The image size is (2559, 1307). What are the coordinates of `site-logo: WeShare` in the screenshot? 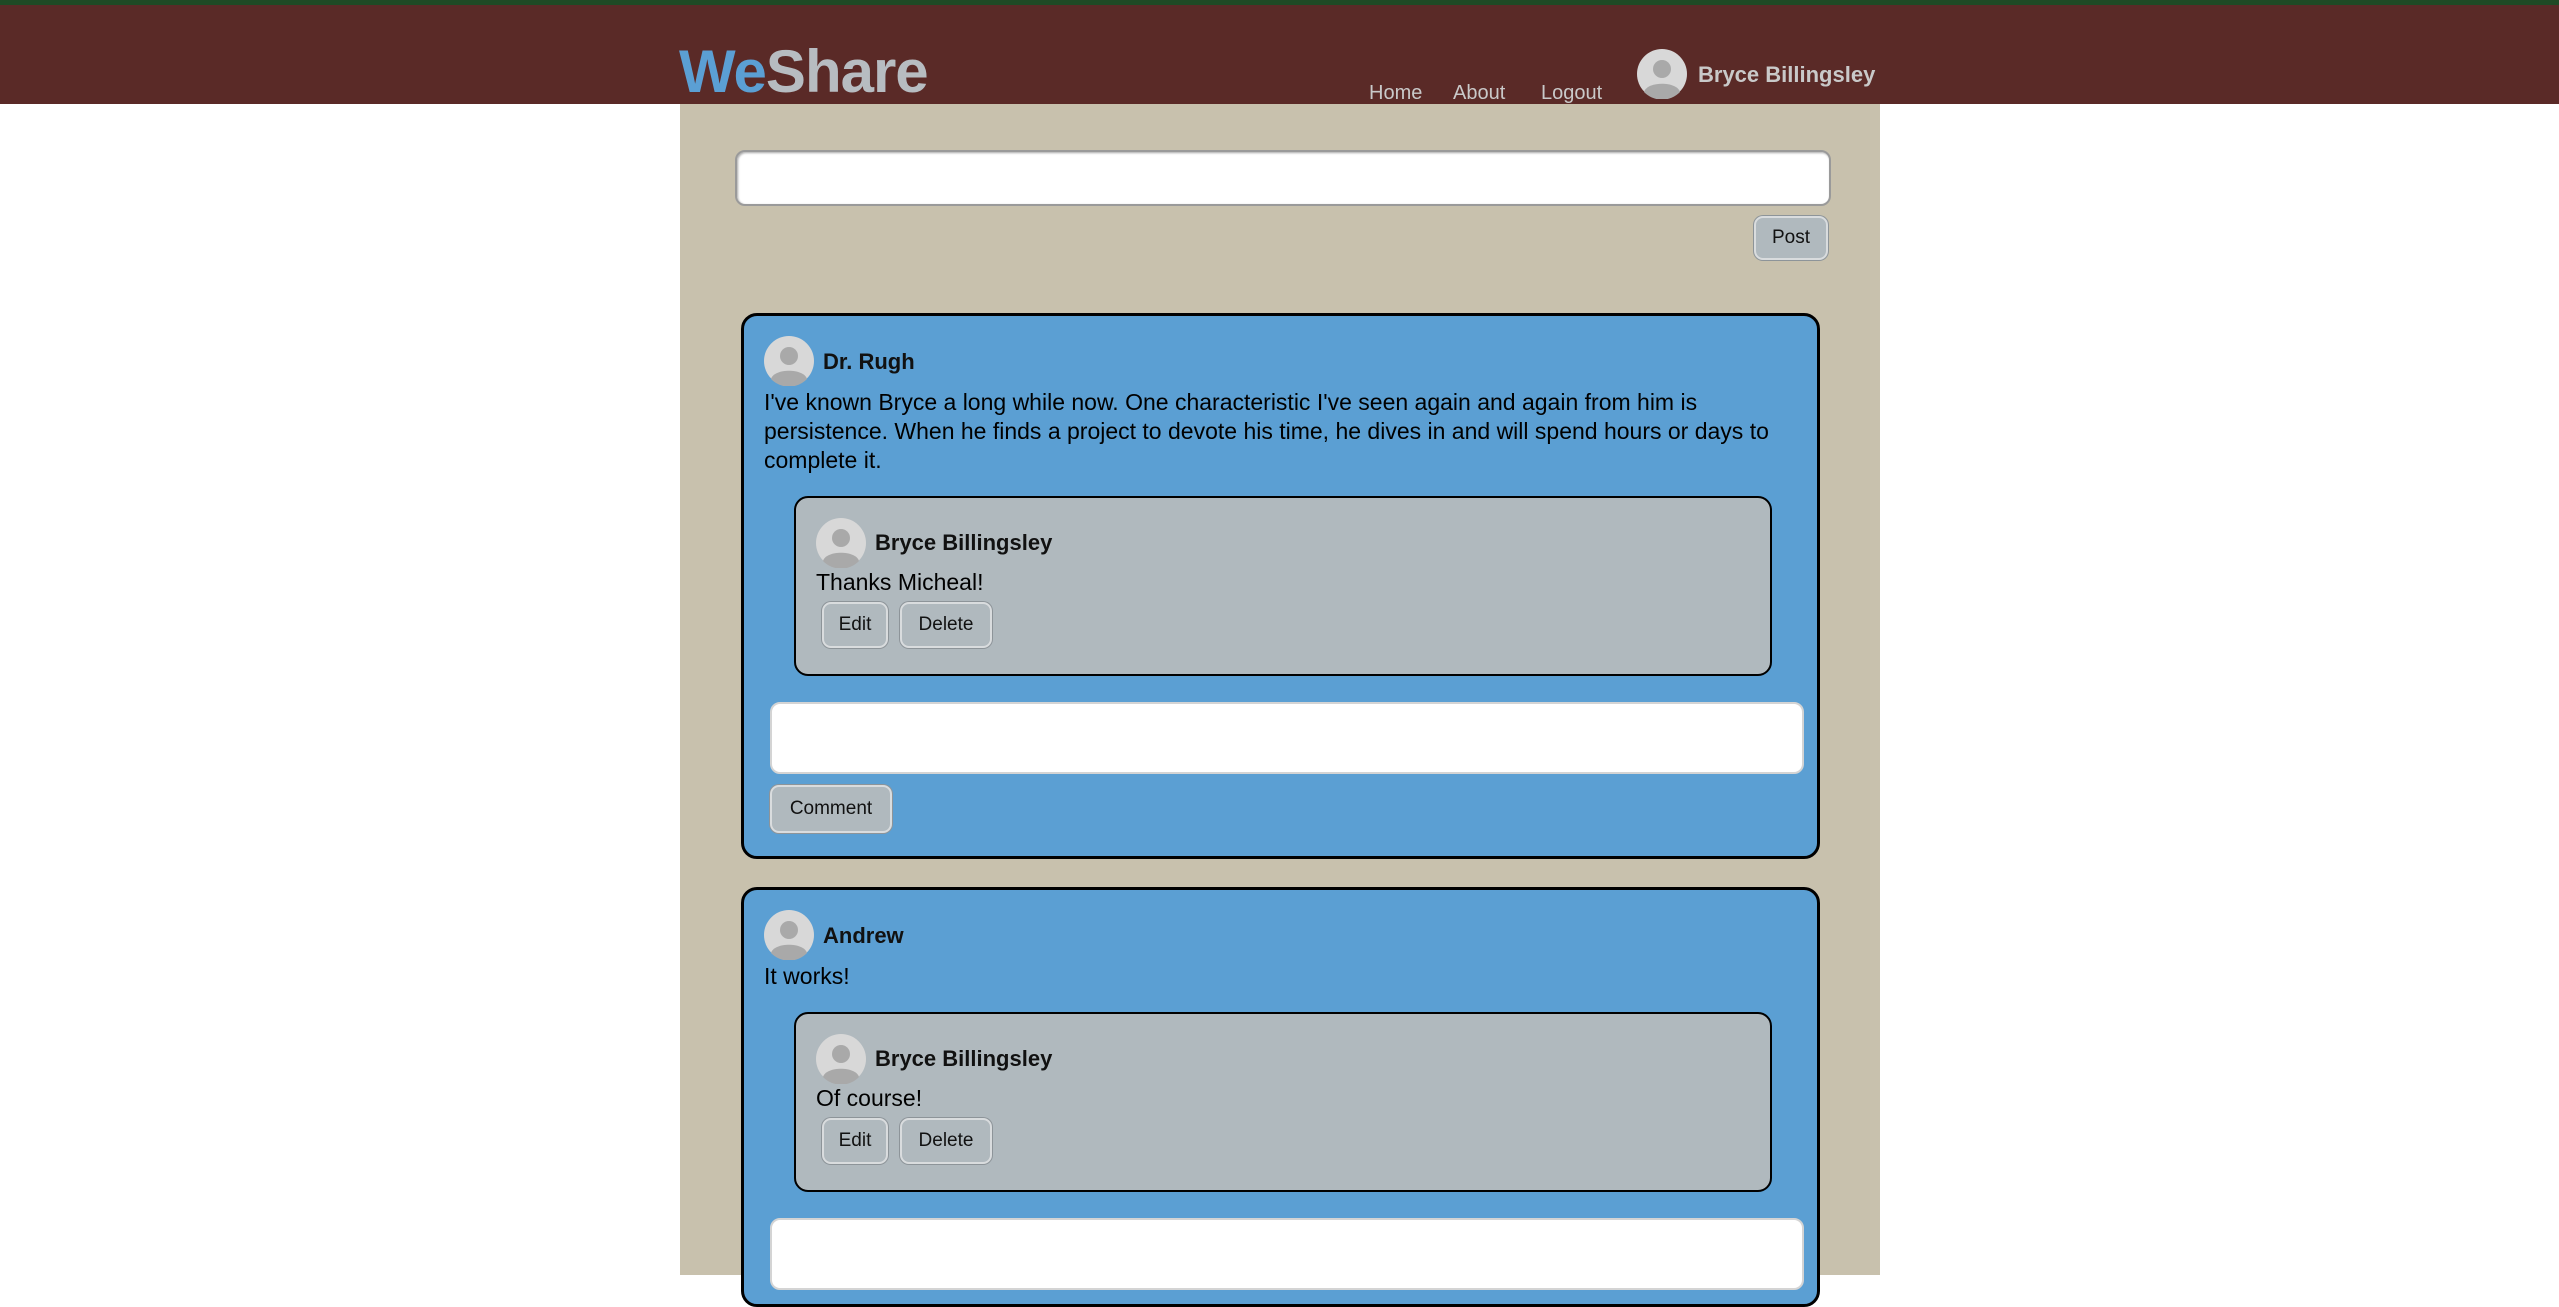 It's located at (804, 72).